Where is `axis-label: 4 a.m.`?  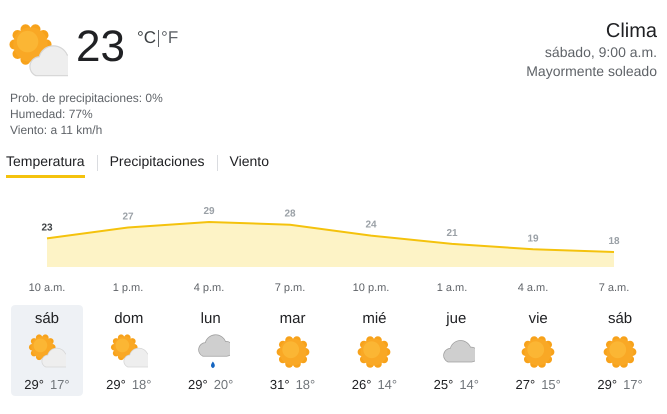 axis-label: 4 a.m. is located at coordinates (533, 288).